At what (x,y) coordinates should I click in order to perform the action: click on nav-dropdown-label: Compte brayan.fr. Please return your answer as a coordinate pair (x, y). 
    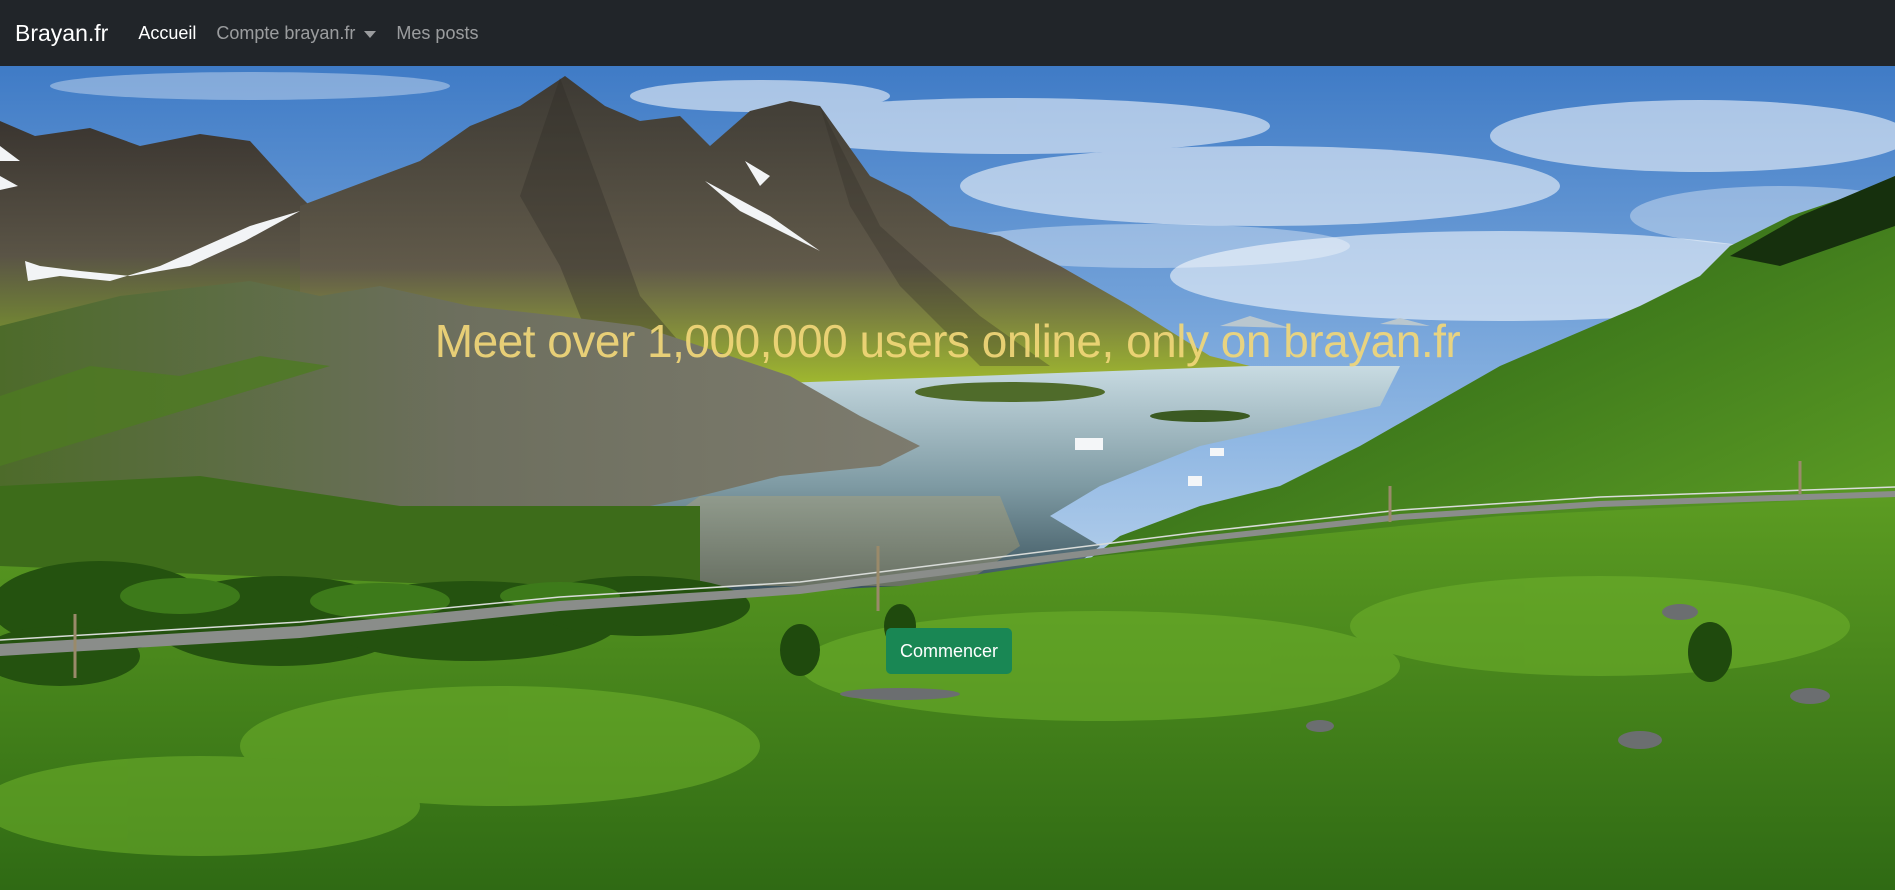
    Looking at the image, I should click on (286, 32).